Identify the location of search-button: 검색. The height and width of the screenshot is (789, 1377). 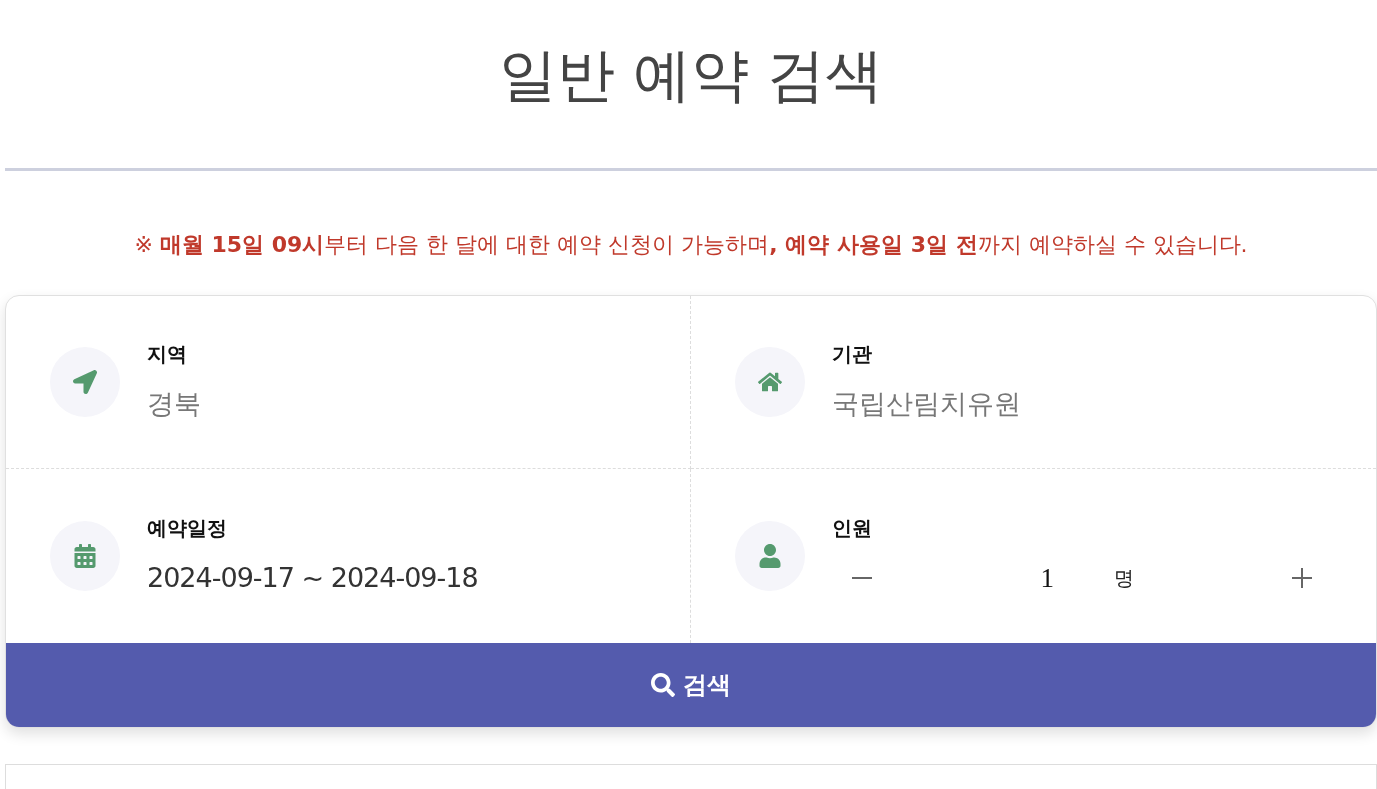
(691, 685).